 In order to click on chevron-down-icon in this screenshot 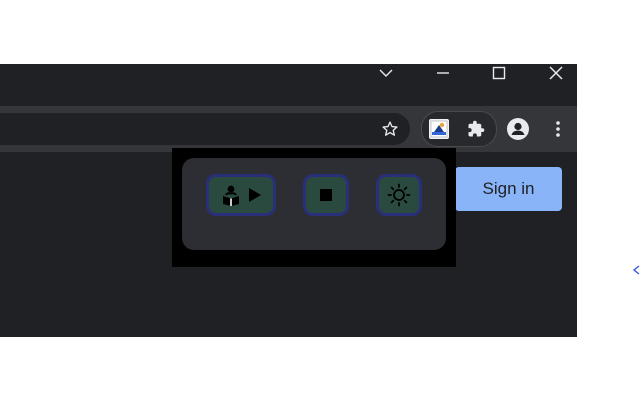, I will do `click(386, 73)`.